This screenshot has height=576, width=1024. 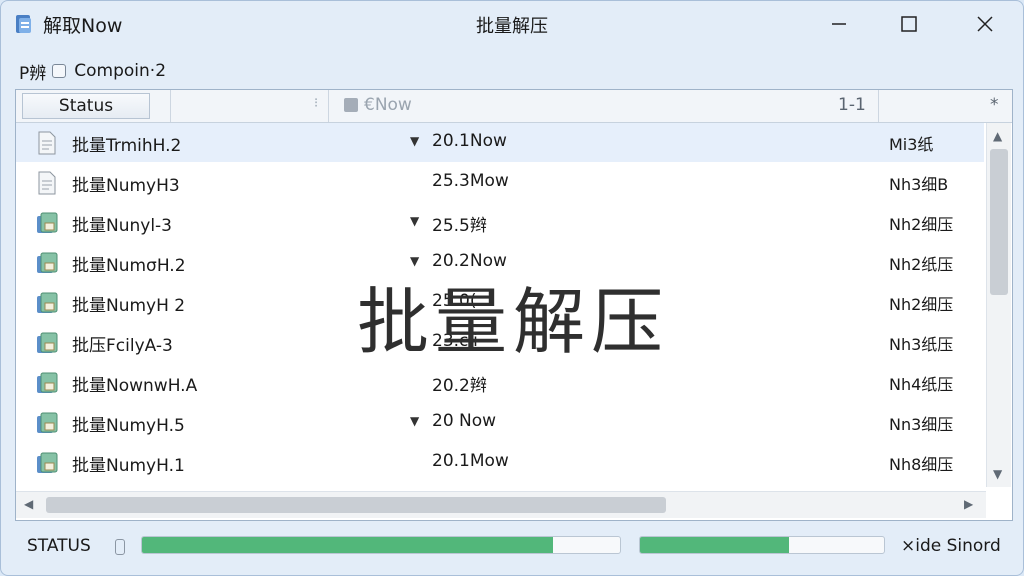 What do you see at coordinates (997, 474) in the screenshot?
I see `scroll-down-icon: ▼` at bounding box center [997, 474].